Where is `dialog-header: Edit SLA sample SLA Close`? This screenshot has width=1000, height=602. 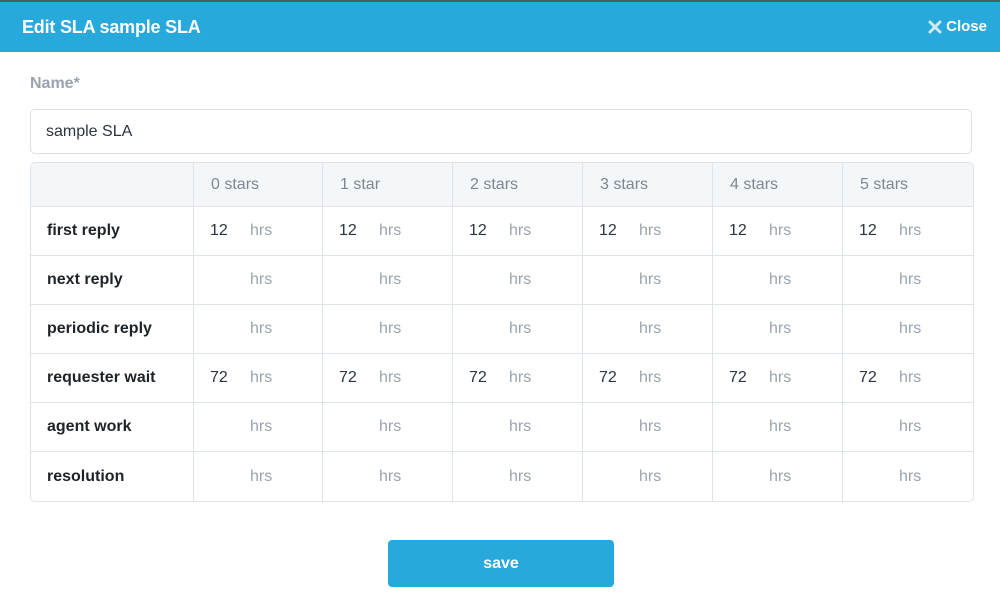 dialog-header: Edit SLA sample SLA Close is located at coordinates (500, 26).